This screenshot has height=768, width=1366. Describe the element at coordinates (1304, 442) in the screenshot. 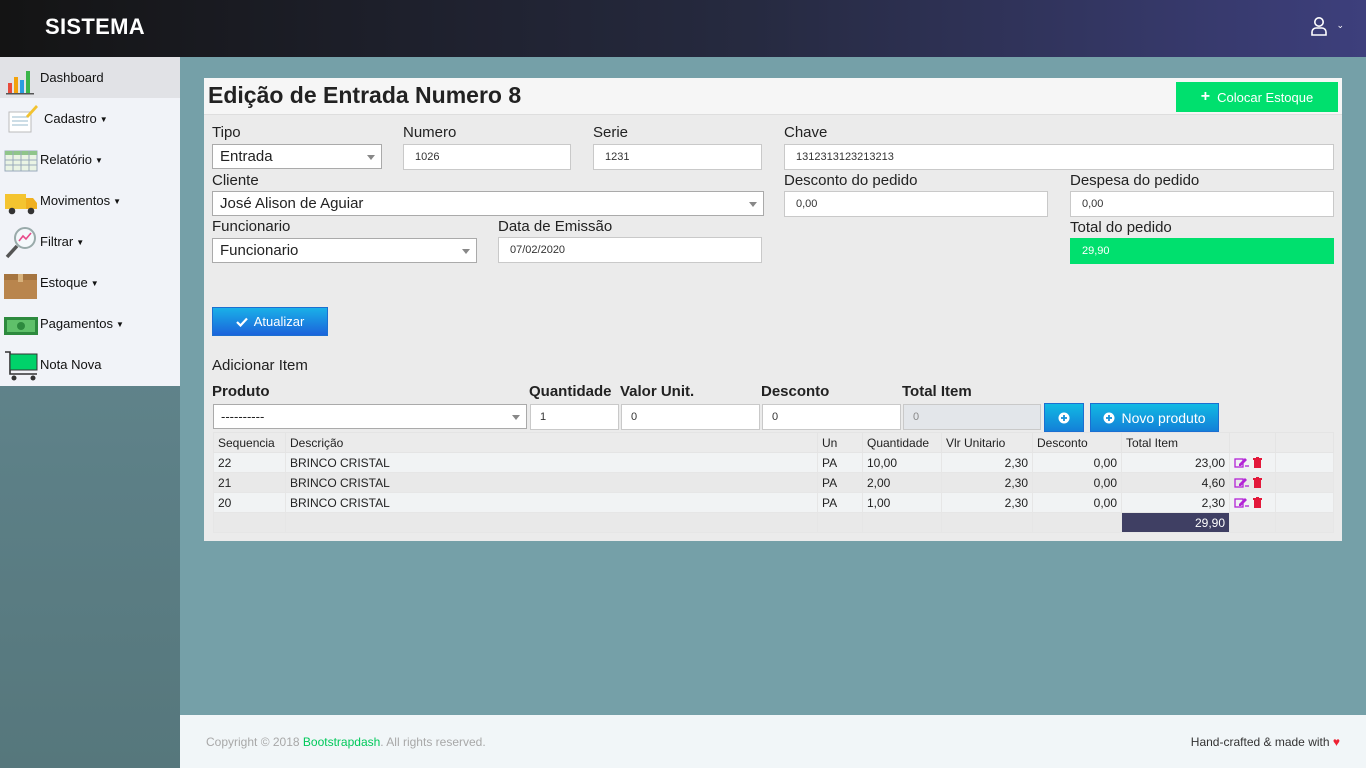

I see `col-header-empty` at that location.